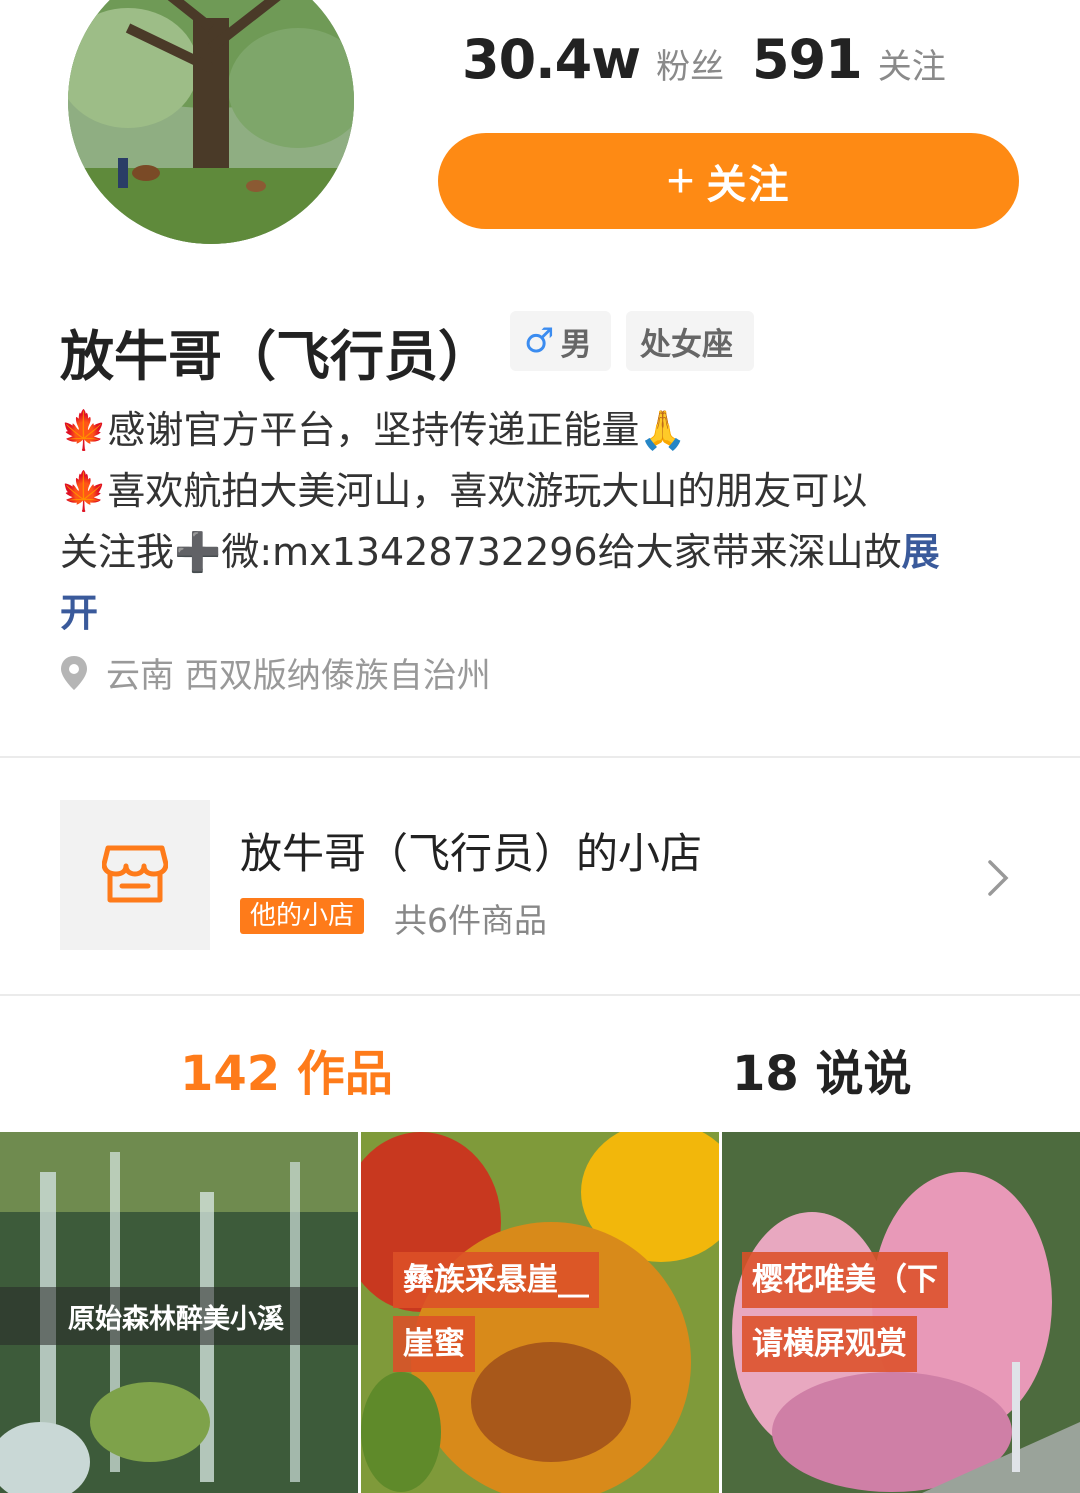 This screenshot has width=1080, height=1493. I want to click on location: 云南 西双版纳傣族自治州, so click(275, 672).